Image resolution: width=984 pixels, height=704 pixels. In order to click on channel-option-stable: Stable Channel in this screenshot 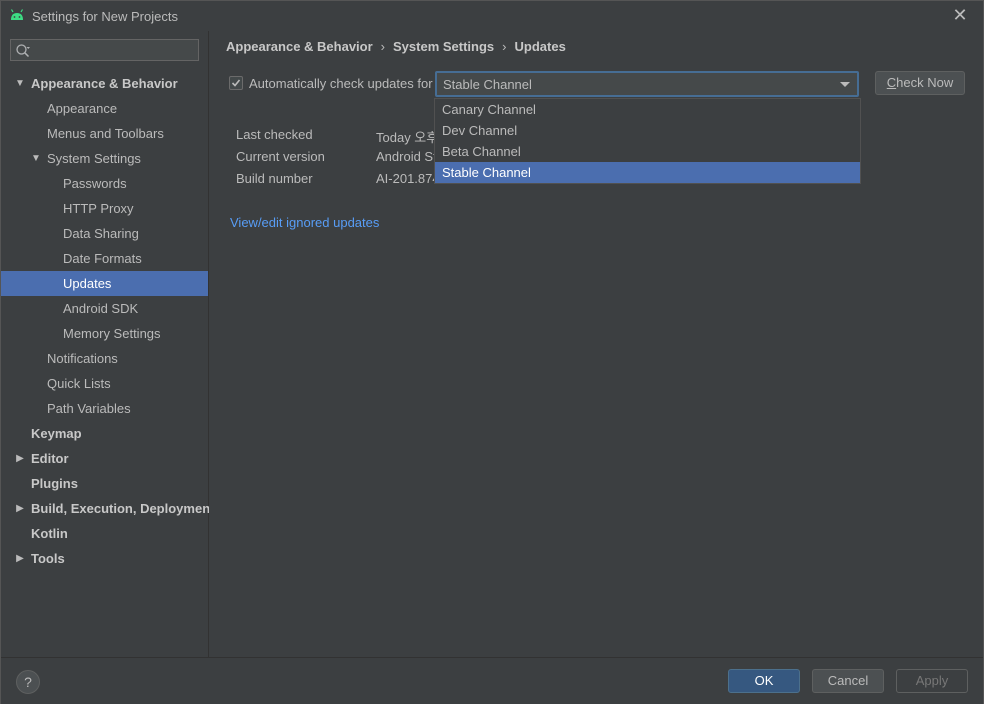, I will do `click(647, 172)`.